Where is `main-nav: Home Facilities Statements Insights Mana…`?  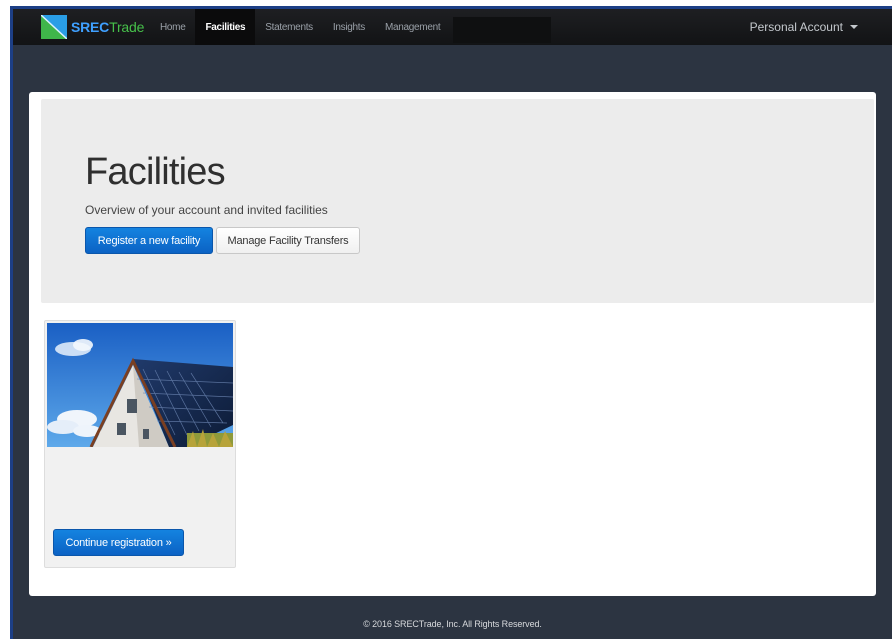 main-nav: Home Facilities Statements Insights Mana… is located at coordinates (300, 27).